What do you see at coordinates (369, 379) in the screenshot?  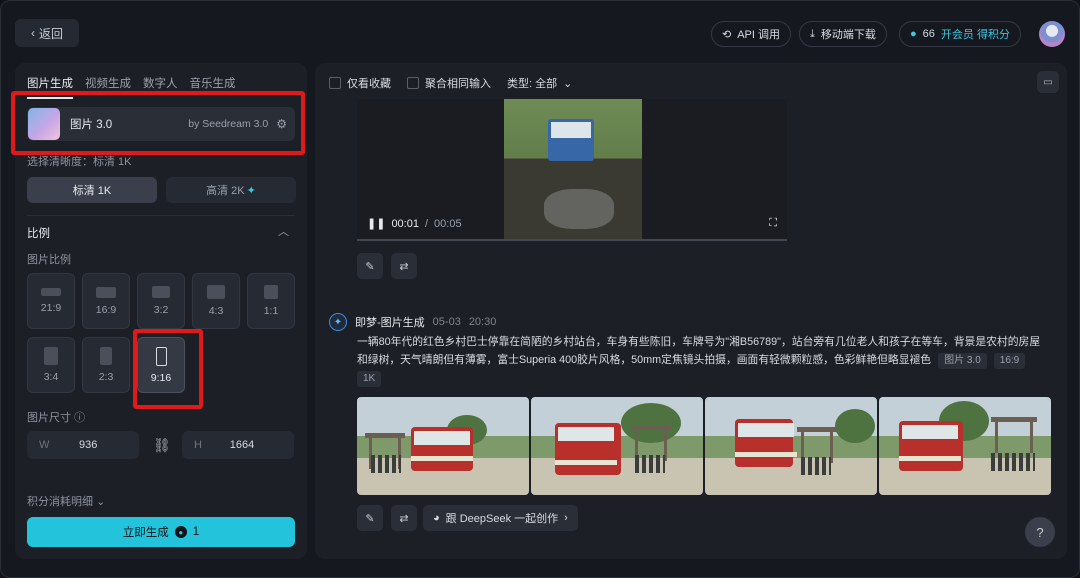 I see `tag-resolution: 1K` at bounding box center [369, 379].